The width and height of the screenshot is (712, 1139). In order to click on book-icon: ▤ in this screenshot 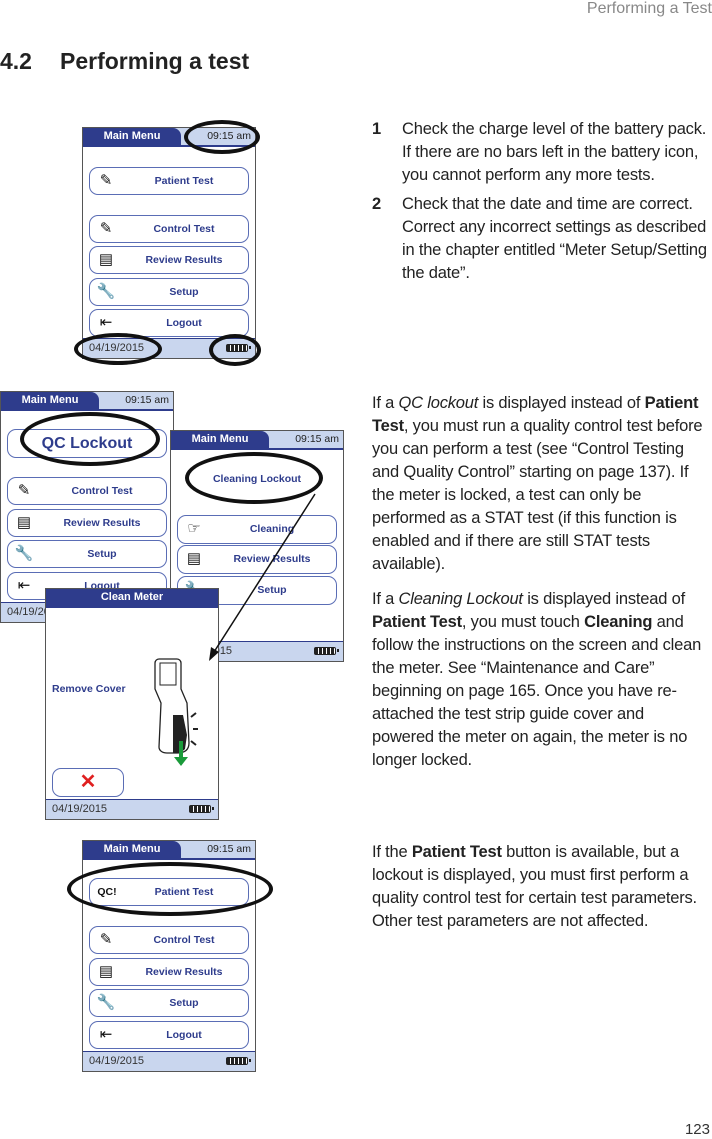, I will do `click(106, 971)`.